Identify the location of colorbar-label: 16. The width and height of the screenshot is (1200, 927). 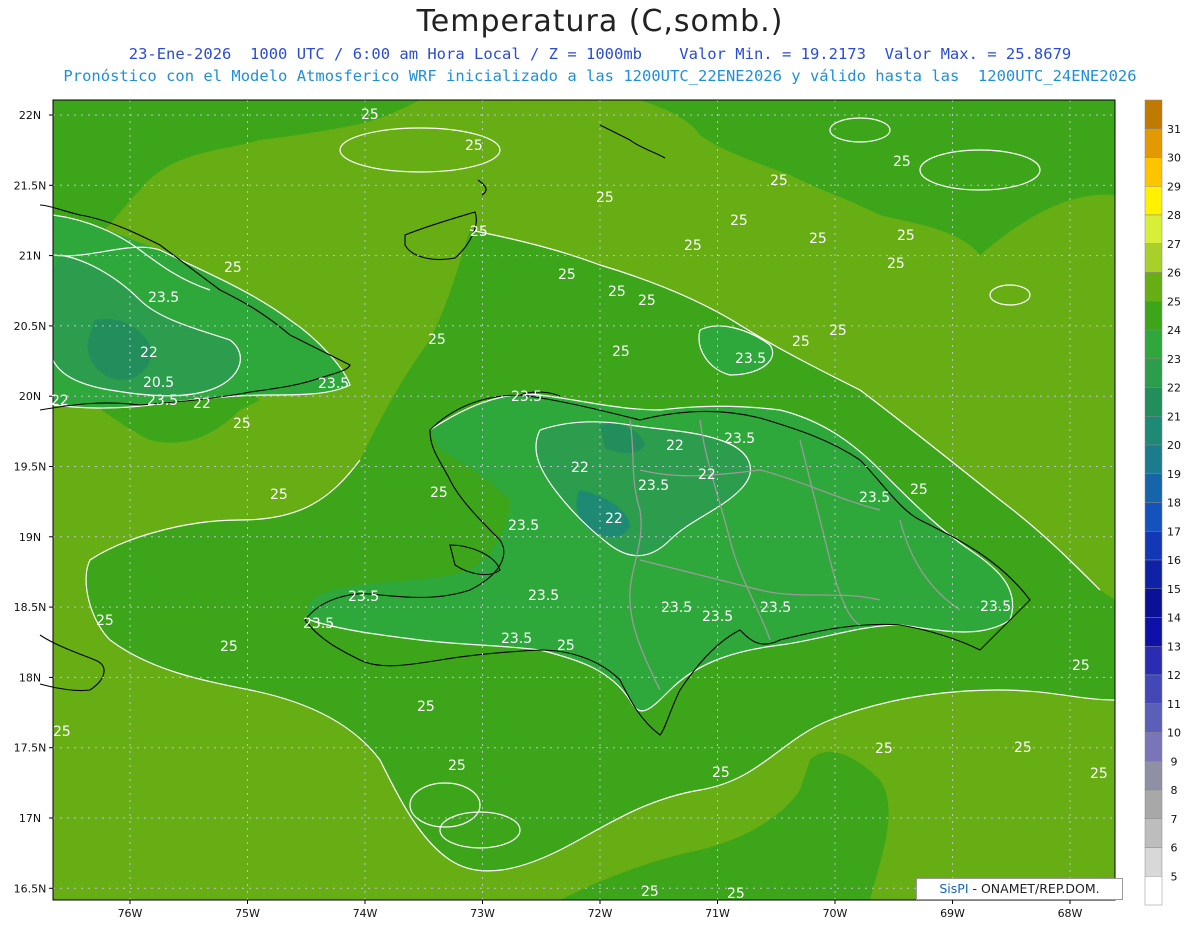
(1174, 560).